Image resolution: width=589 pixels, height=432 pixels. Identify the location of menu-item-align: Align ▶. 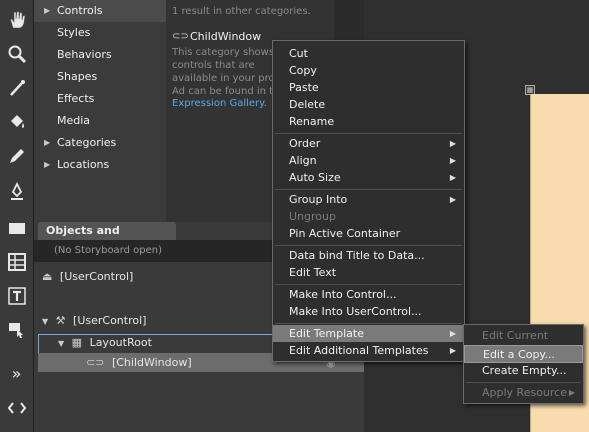
(368, 160).